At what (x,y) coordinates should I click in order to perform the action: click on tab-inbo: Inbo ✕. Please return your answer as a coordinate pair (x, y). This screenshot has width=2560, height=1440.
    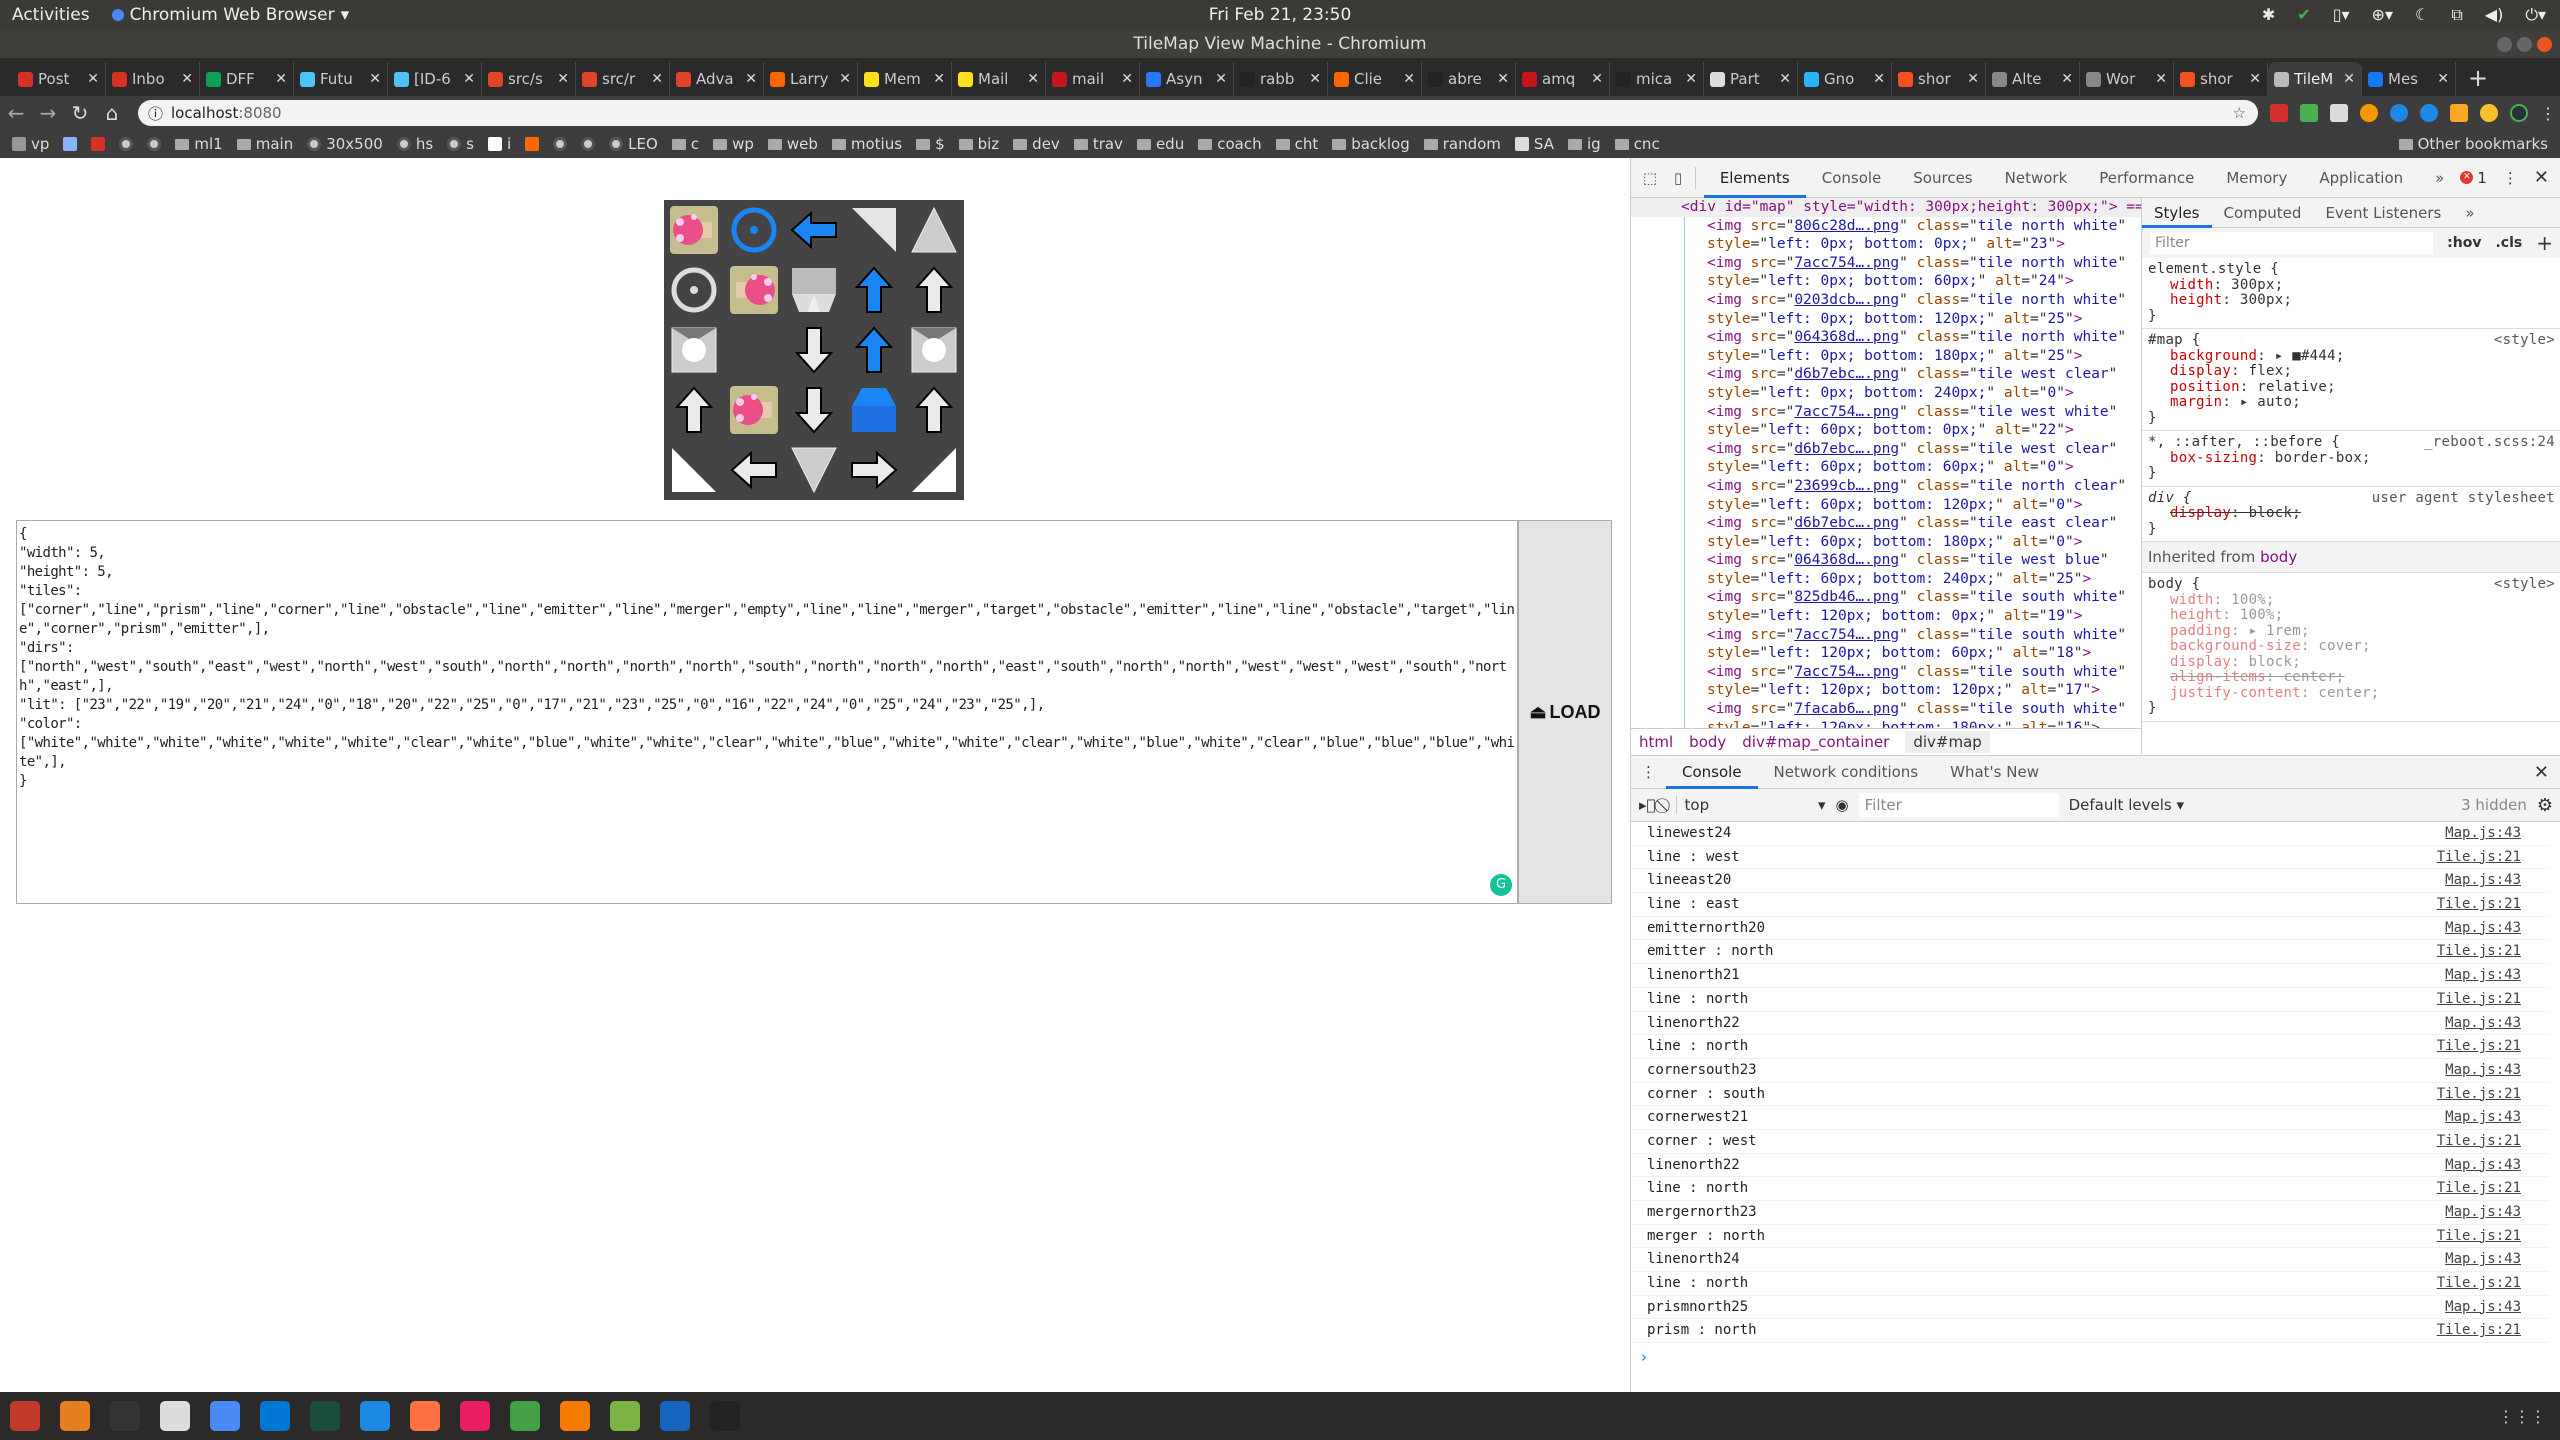
    Looking at the image, I should click on (153, 79).